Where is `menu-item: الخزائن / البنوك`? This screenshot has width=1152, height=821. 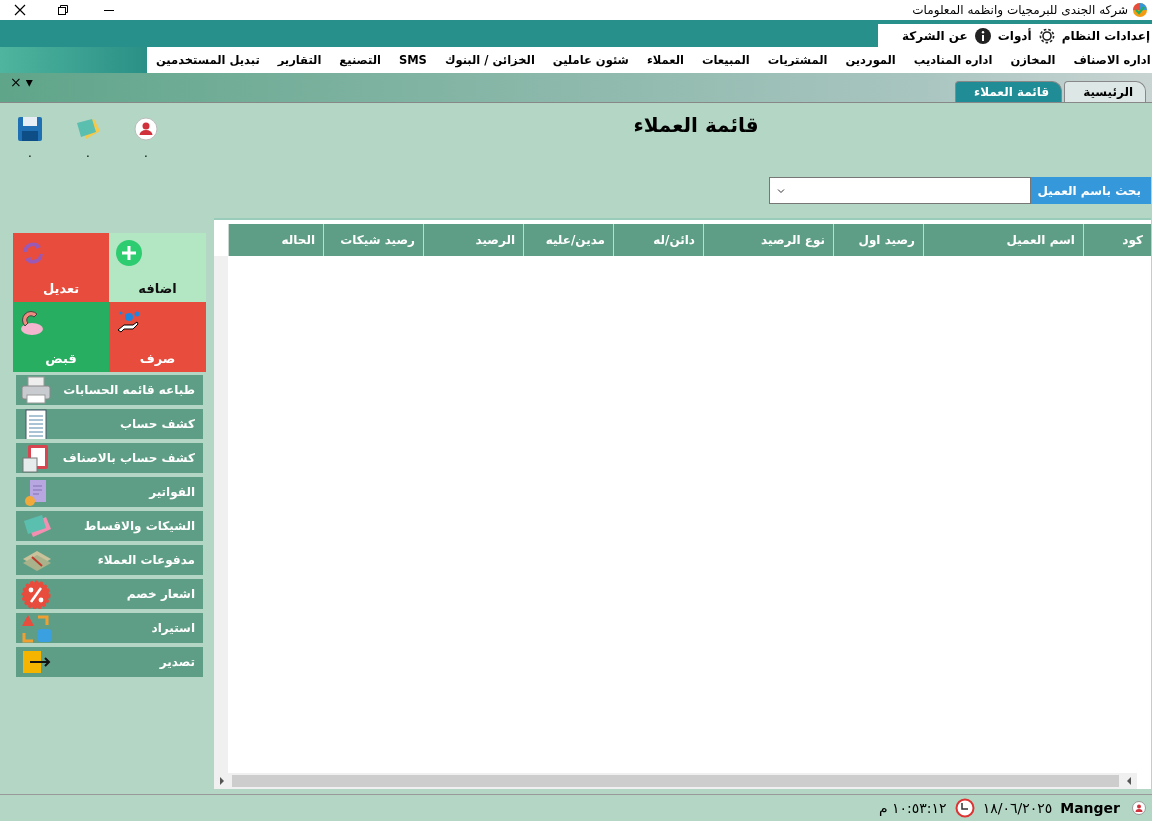
menu-item: الخزائن / البنوك is located at coordinates (489, 60).